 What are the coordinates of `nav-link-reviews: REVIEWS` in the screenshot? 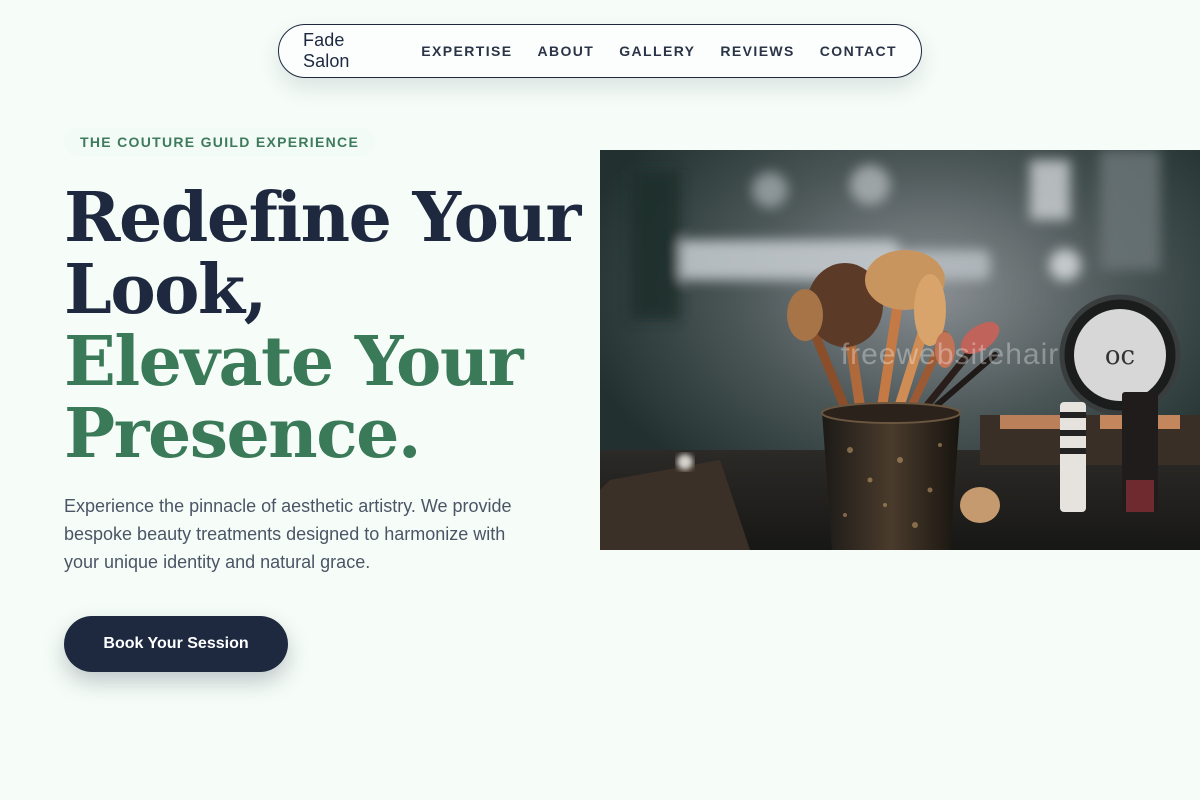 It's located at (757, 51).